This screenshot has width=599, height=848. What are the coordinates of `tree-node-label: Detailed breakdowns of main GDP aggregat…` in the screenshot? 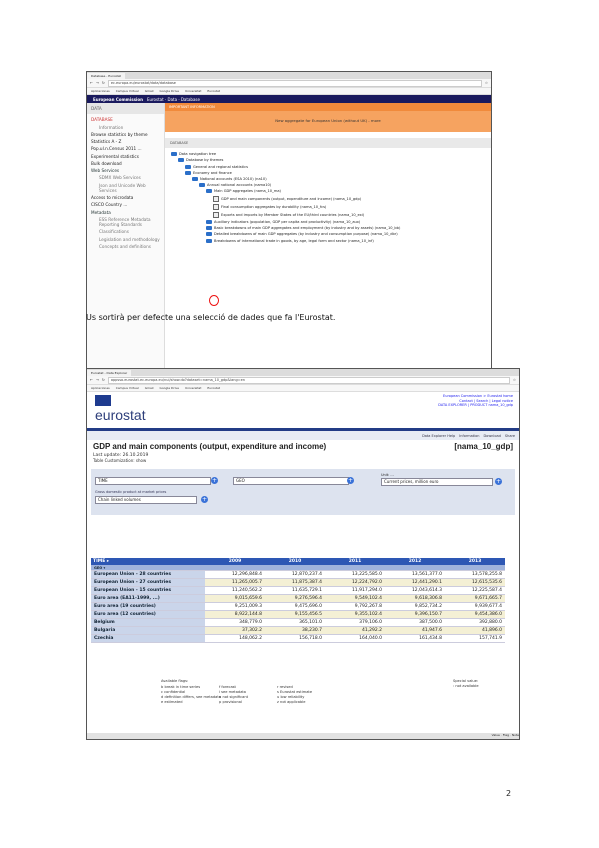 It's located at (306, 234).